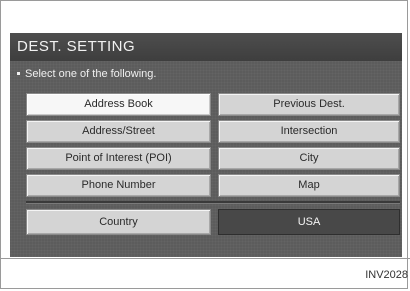  Describe the element at coordinates (213, 202) in the screenshot. I see `section-separator` at that location.